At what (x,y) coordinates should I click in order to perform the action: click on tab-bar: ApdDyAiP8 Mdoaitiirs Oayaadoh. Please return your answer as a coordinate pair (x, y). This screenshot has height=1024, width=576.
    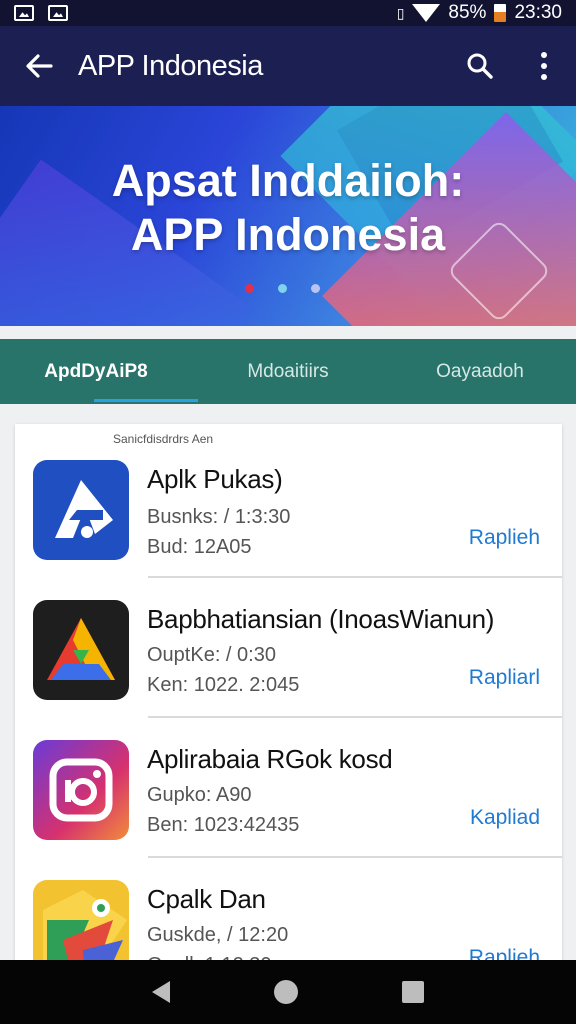
    Looking at the image, I should click on (288, 371).